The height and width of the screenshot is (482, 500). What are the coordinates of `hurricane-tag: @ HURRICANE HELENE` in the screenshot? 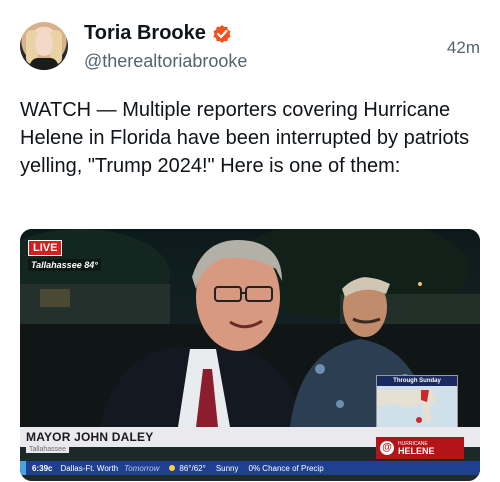 It's located at (420, 448).